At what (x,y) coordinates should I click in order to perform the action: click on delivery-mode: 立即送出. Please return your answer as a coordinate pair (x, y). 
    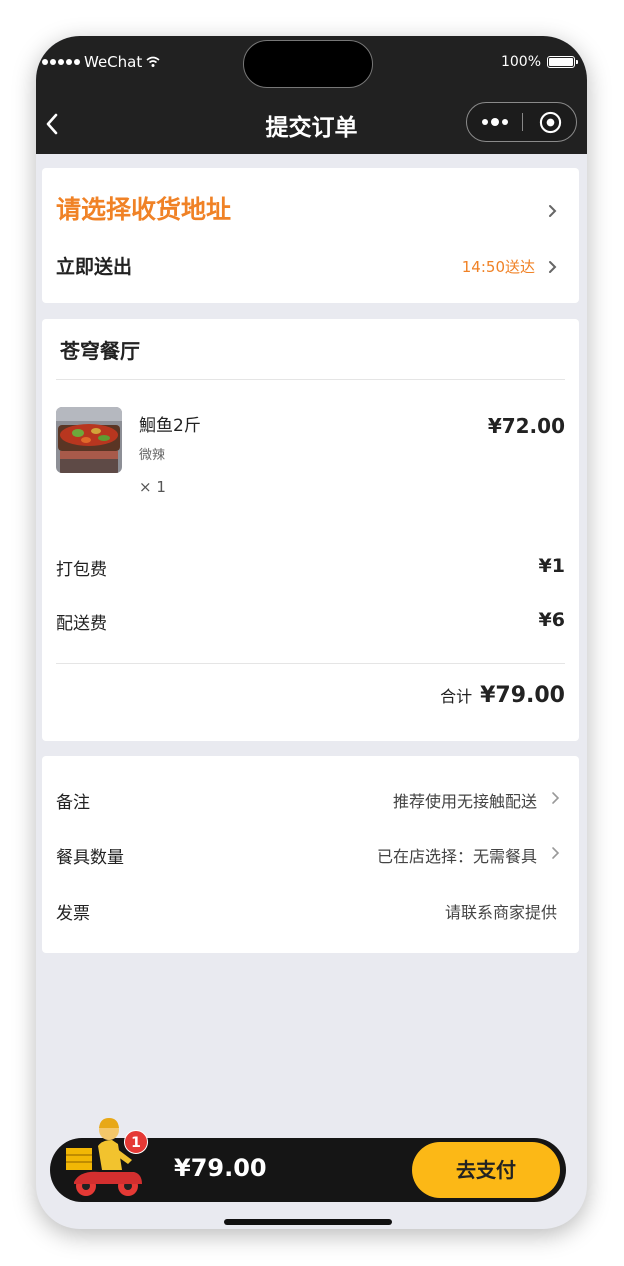
    Looking at the image, I should click on (94, 267).